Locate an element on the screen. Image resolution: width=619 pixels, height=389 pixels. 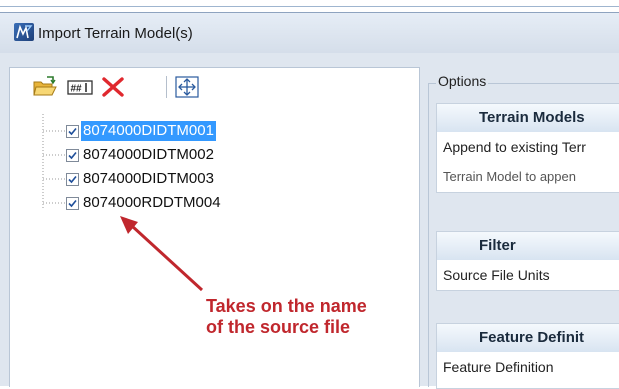
background-strip is located at coordinates (309, 6).